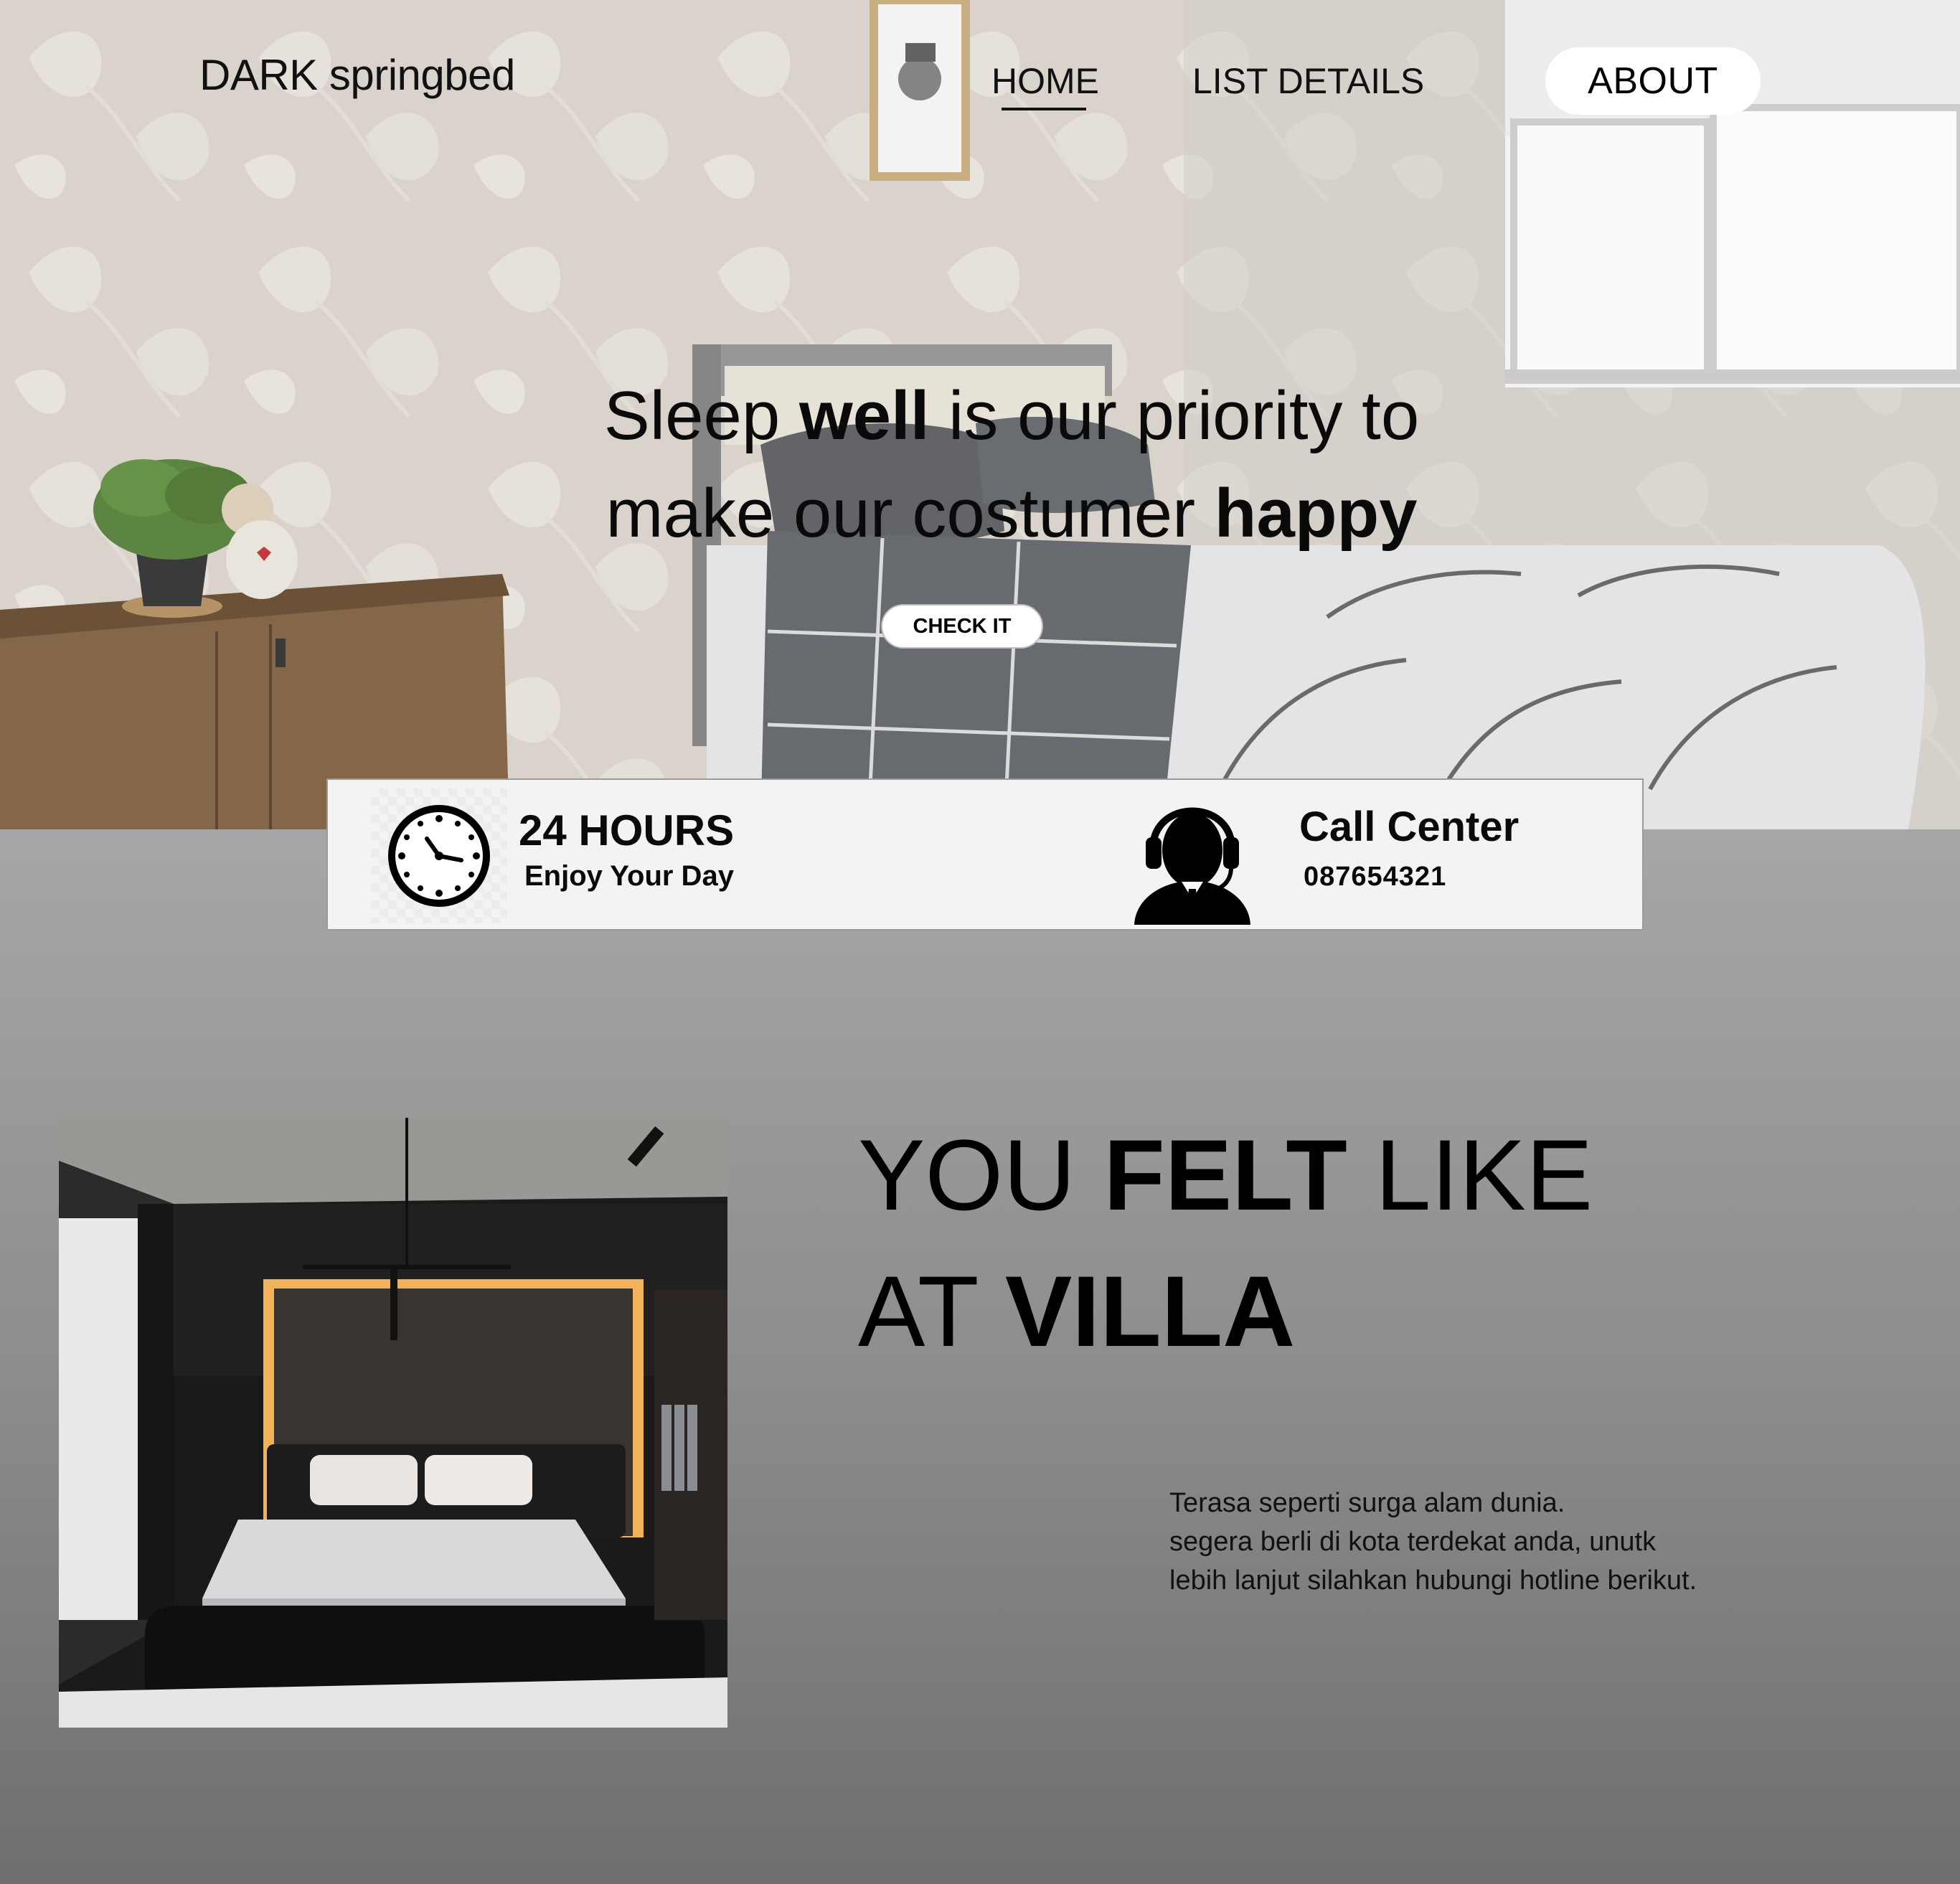 The height and width of the screenshot is (1884, 1960). Describe the element at coordinates (931, 1311) in the screenshot. I see `villa-text: AT` at that location.